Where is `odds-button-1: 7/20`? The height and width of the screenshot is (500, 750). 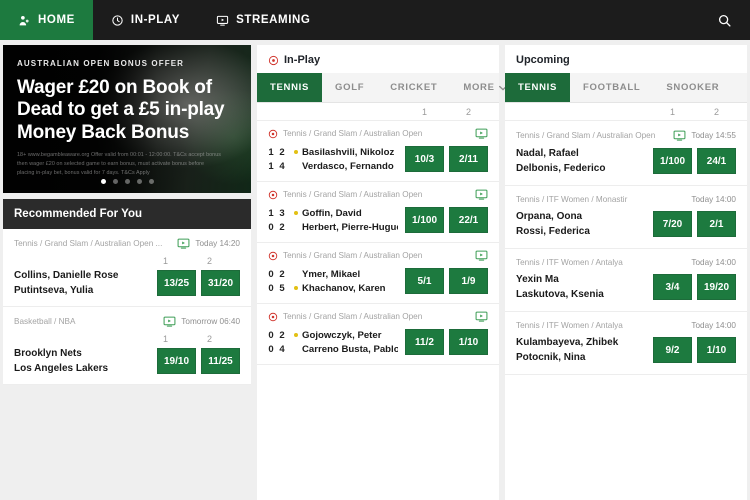 odds-button-1: 7/20 is located at coordinates (672, 224).